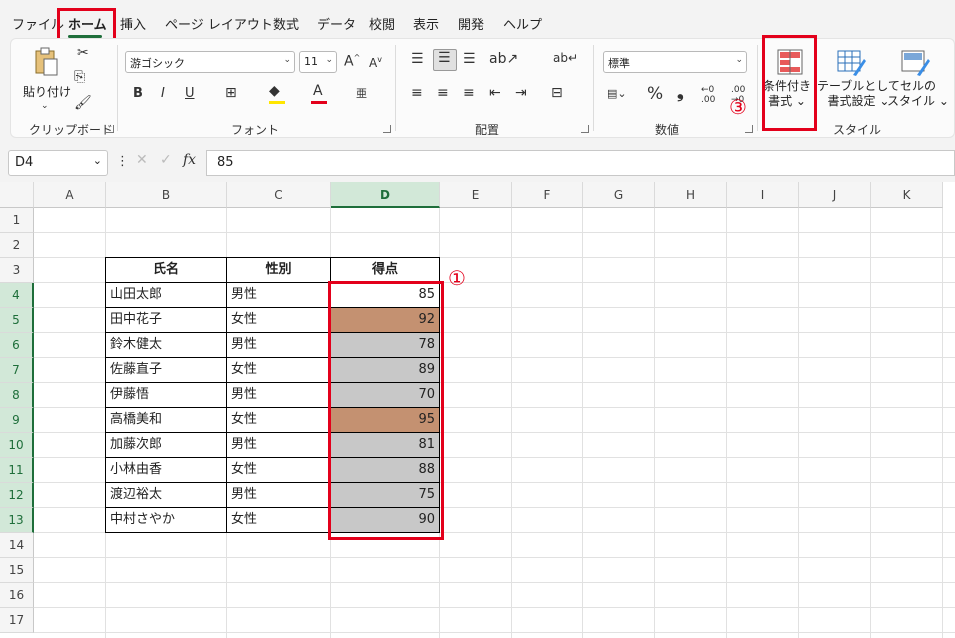 The width and height of the screenshot is (955, 638). Describe the element at coordinates (319, 93) in the screenshot. I see `font-color-icon: A` at that location.